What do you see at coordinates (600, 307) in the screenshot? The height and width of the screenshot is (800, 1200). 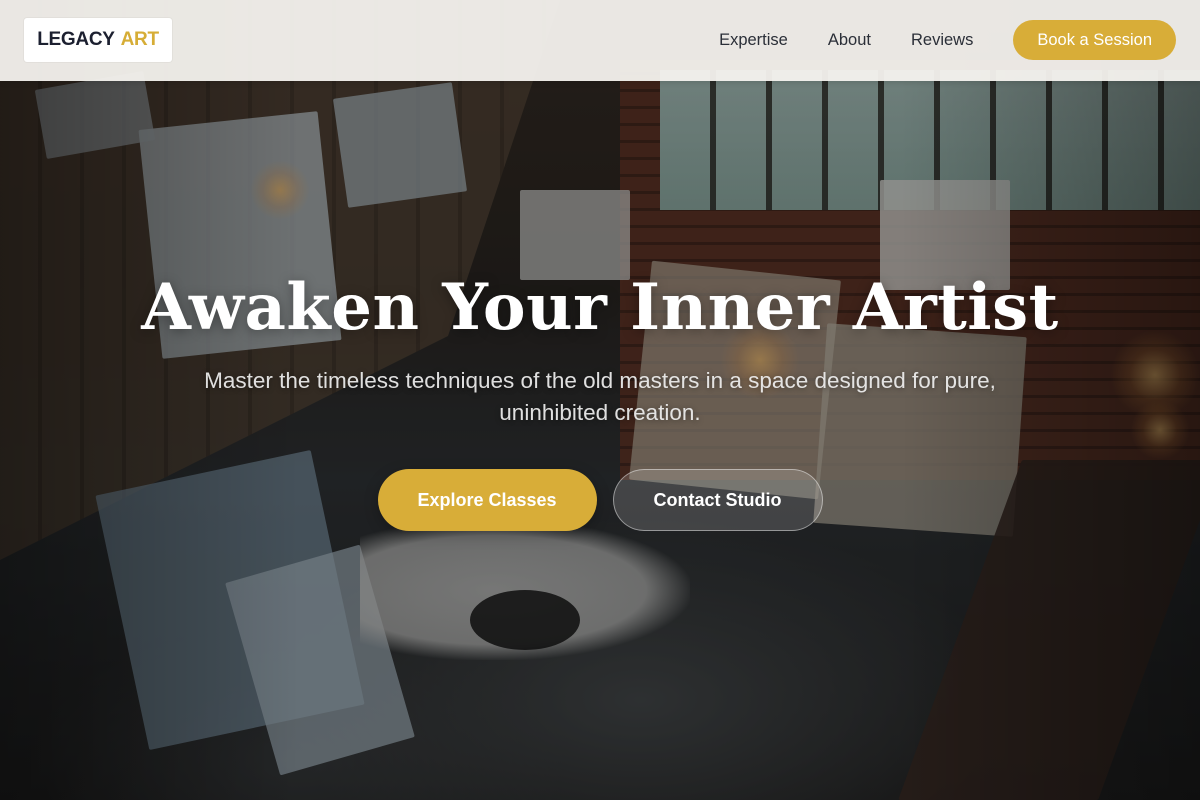 I see `hero-title: Awaken Your Inner Artist` at bounding box center [600, 307].